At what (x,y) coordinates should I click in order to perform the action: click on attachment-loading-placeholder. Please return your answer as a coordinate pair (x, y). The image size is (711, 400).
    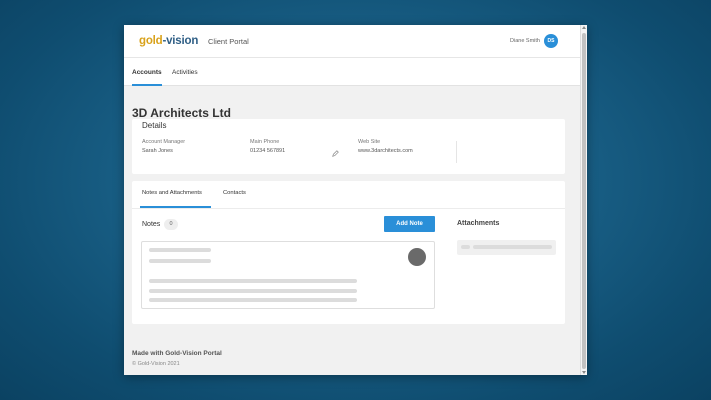
    Looking at the image, I should click on (506, 247).